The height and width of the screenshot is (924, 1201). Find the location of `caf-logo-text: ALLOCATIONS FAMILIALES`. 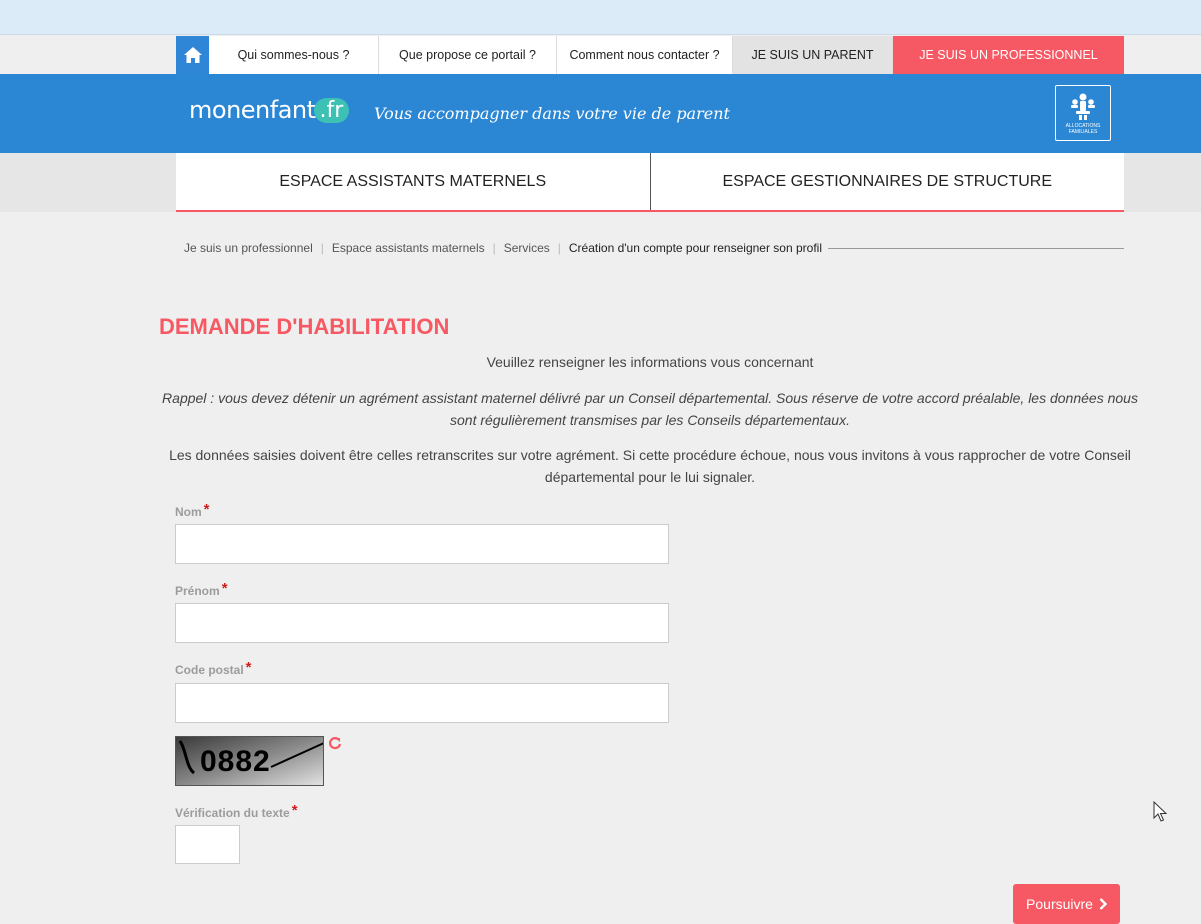

caf-logo-text: ALLOCATIONS FAMILIALES is located at coordinates (1083, 129).